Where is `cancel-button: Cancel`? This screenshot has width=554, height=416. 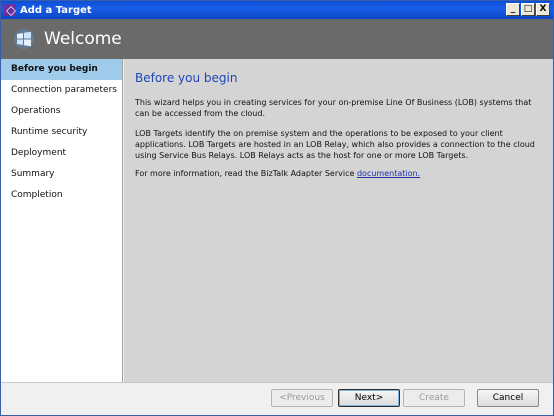
cancel-button: Cancel is located at coordinates (508, 398).